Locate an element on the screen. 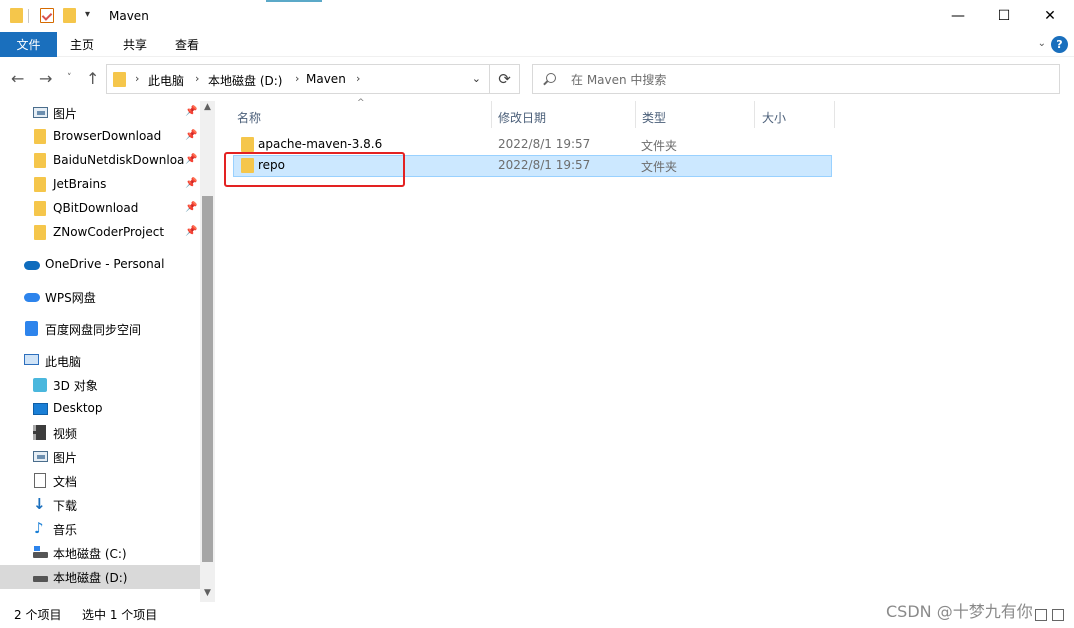 This screenshot has width=1074, height=628. back-button: ← is located at coordinates (17, 78).